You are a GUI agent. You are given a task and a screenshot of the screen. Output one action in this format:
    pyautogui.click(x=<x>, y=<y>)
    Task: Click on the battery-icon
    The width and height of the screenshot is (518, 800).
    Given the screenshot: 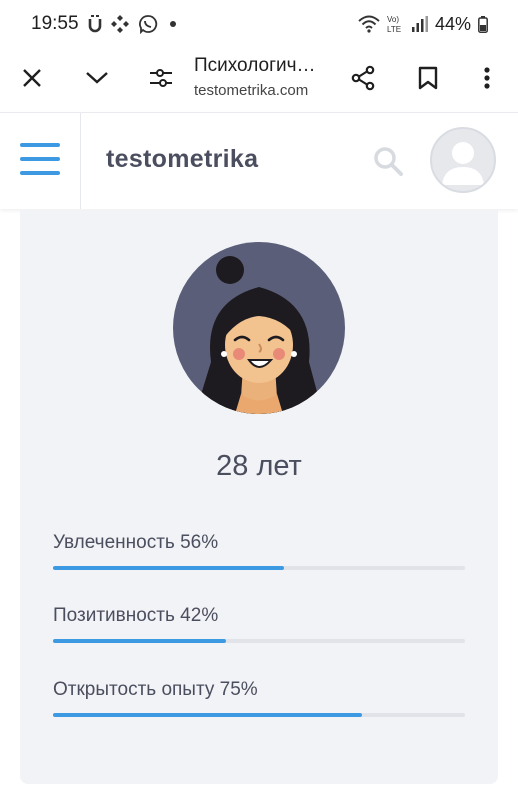 What is the action you would take?
    pyautogui.click(x=483, y=24)
    